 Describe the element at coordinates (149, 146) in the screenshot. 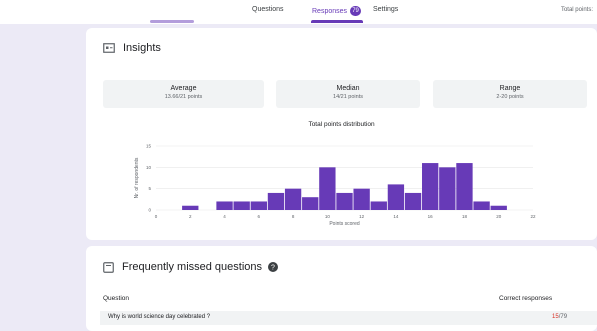

I see `y-tick-label: 15` at that location.